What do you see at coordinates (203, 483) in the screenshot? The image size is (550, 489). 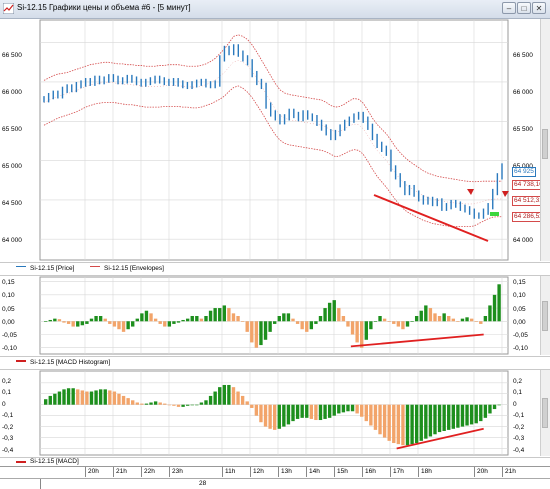 I see `date-label: 28` at bounding box center [203, 483].